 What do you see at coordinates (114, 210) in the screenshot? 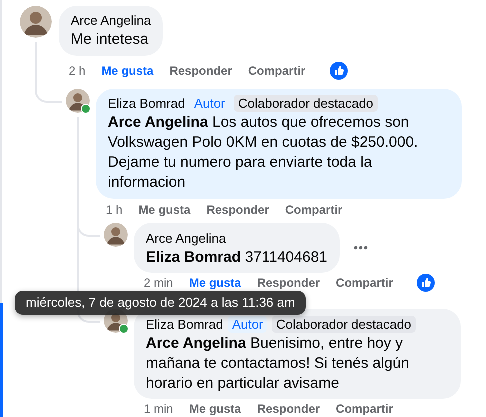
I see `comment-time: 1 h` at bounding box center [114, 210].